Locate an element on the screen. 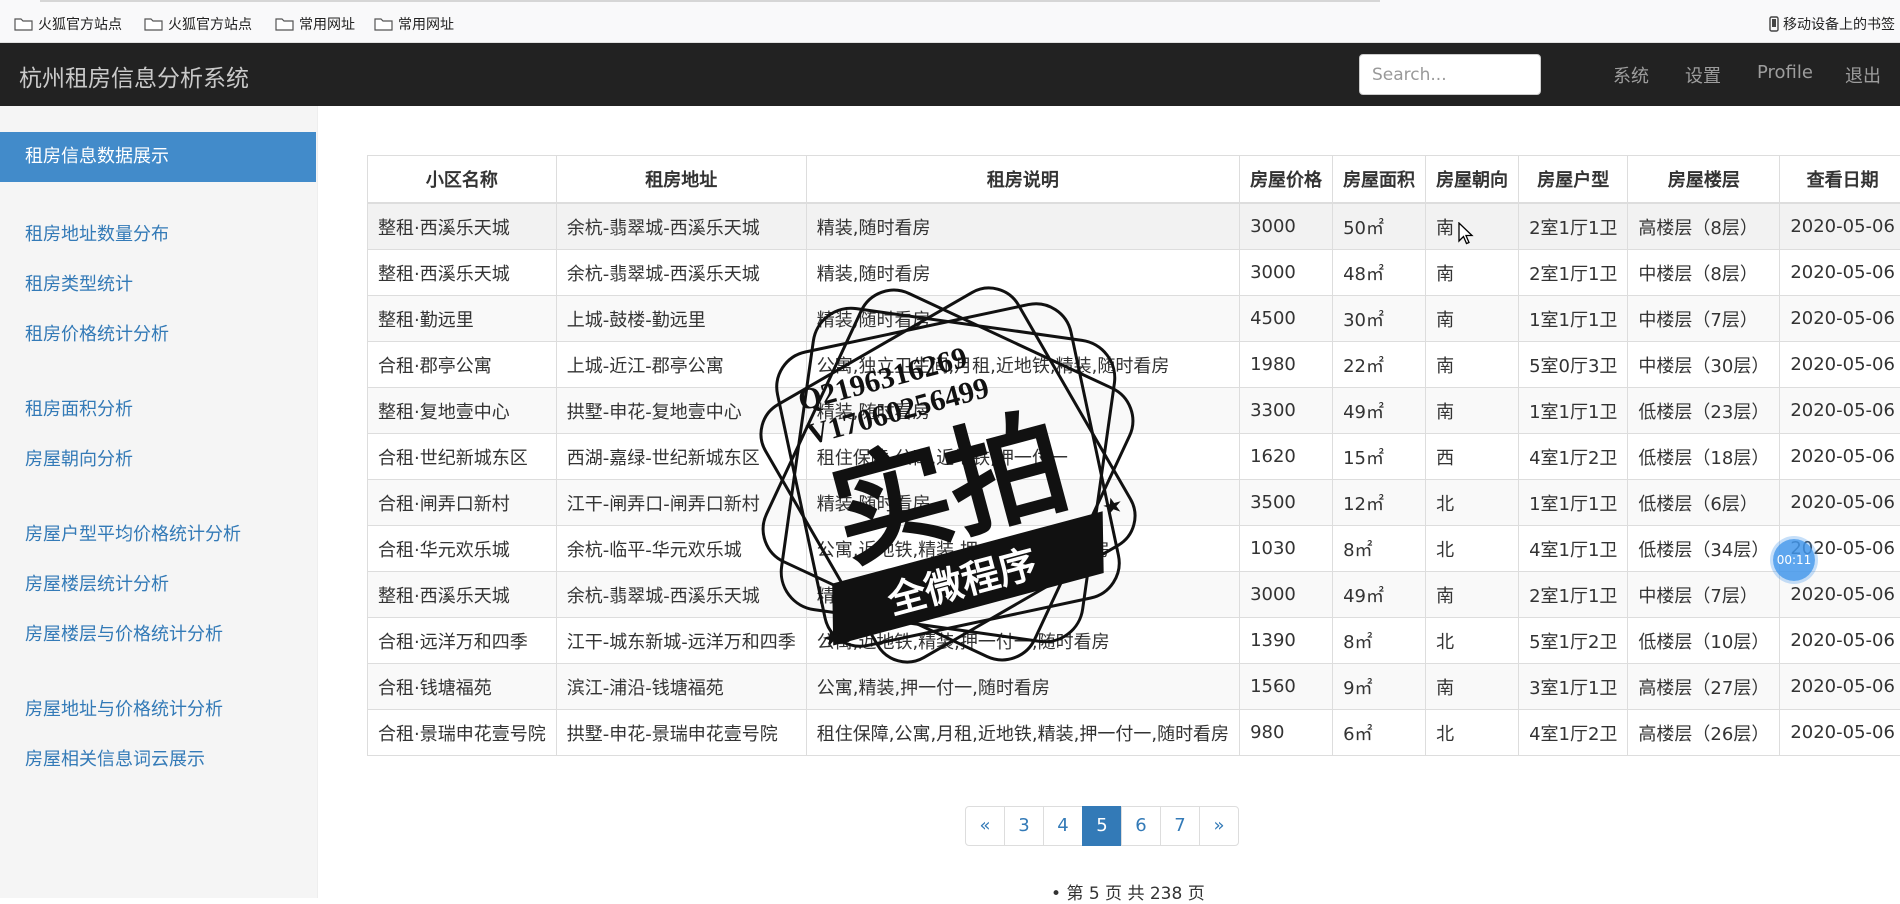 The width and height of the screenshot is (1900, 904). cell-price: 4500 is located at coordinates (1286, 319).